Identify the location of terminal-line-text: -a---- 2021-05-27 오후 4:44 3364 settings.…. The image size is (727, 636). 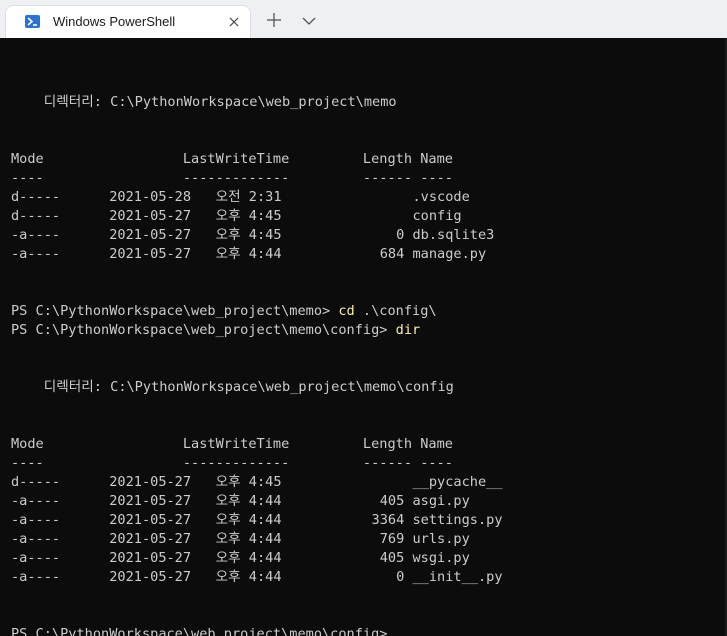
(257, 520).